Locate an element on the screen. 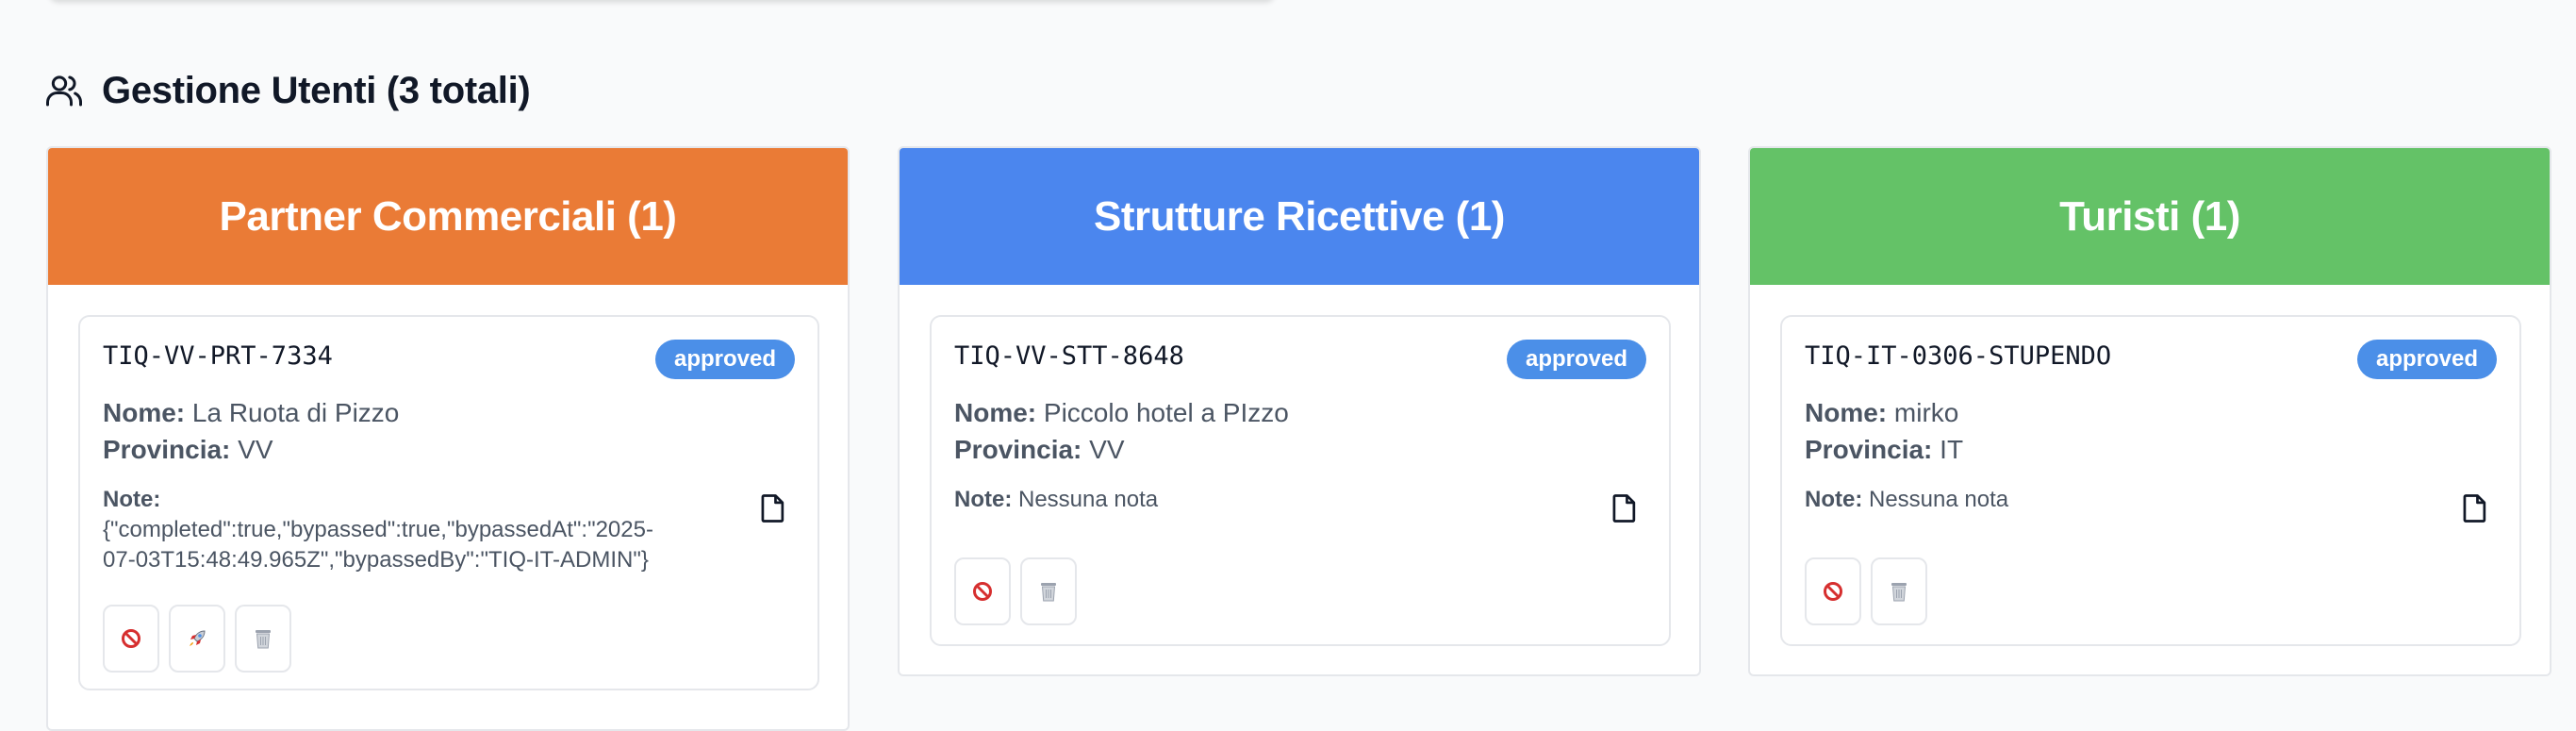 This screenshot has height=731, width=2576. name-field: Nome: Piccolo hotel a PIzzo is located at coordinates (1121, 413).